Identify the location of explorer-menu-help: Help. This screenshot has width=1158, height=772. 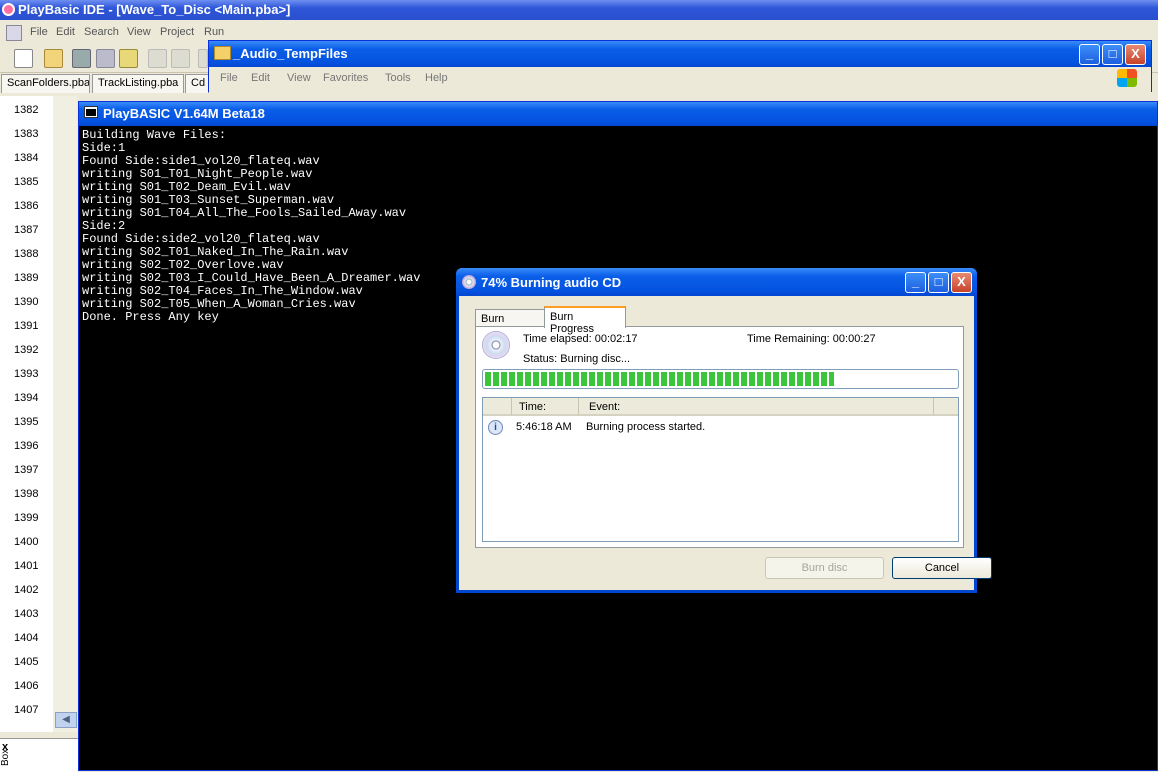
(436, 78).